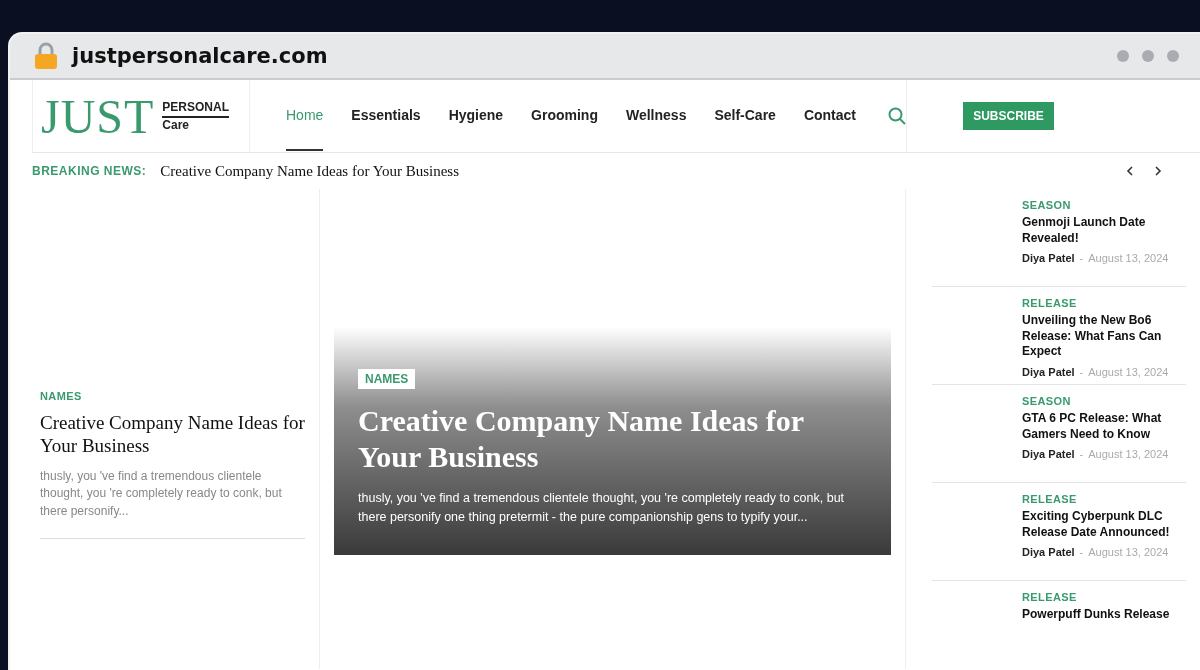 The width and height of the screenshot is (1200, 670). Describe the element at coordinates (1102, 336) in the screenshot. I see `article-title: Unveiling the New Bo6 Release: What Fans Can Expect` at that location.